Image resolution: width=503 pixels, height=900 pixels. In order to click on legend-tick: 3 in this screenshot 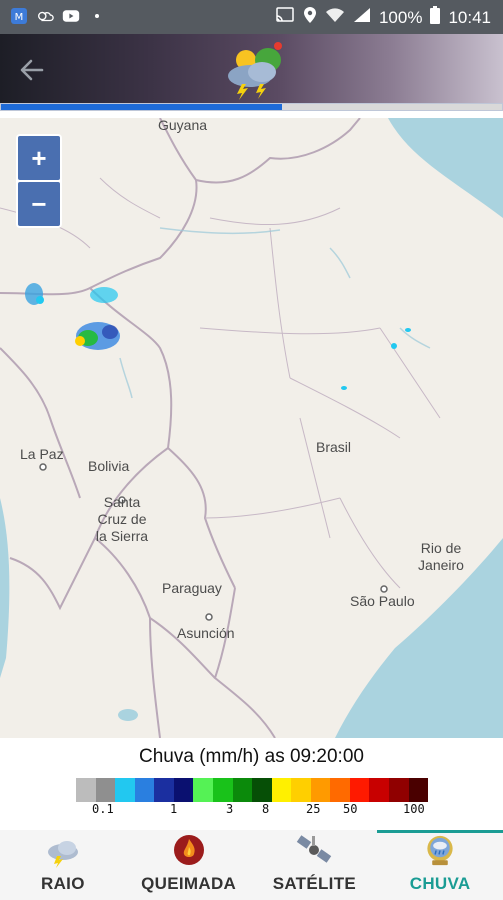, I will do `click(230, 809)`.